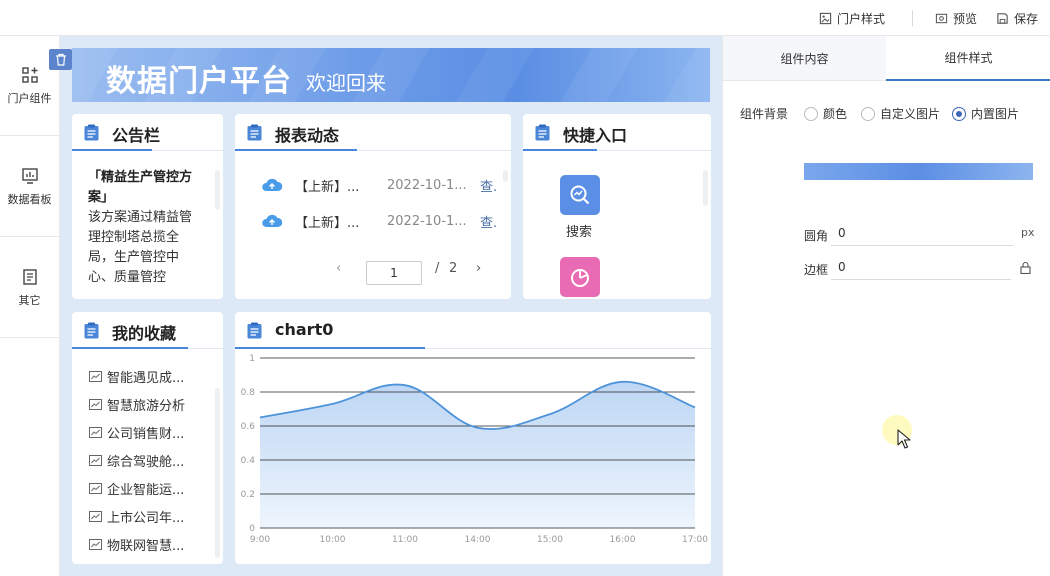 The width and height of the screenshot is (1050, 576). Describe the element at coordinates (394, 273) in the screenshot. I see `pager-page-input: 1` at that location.